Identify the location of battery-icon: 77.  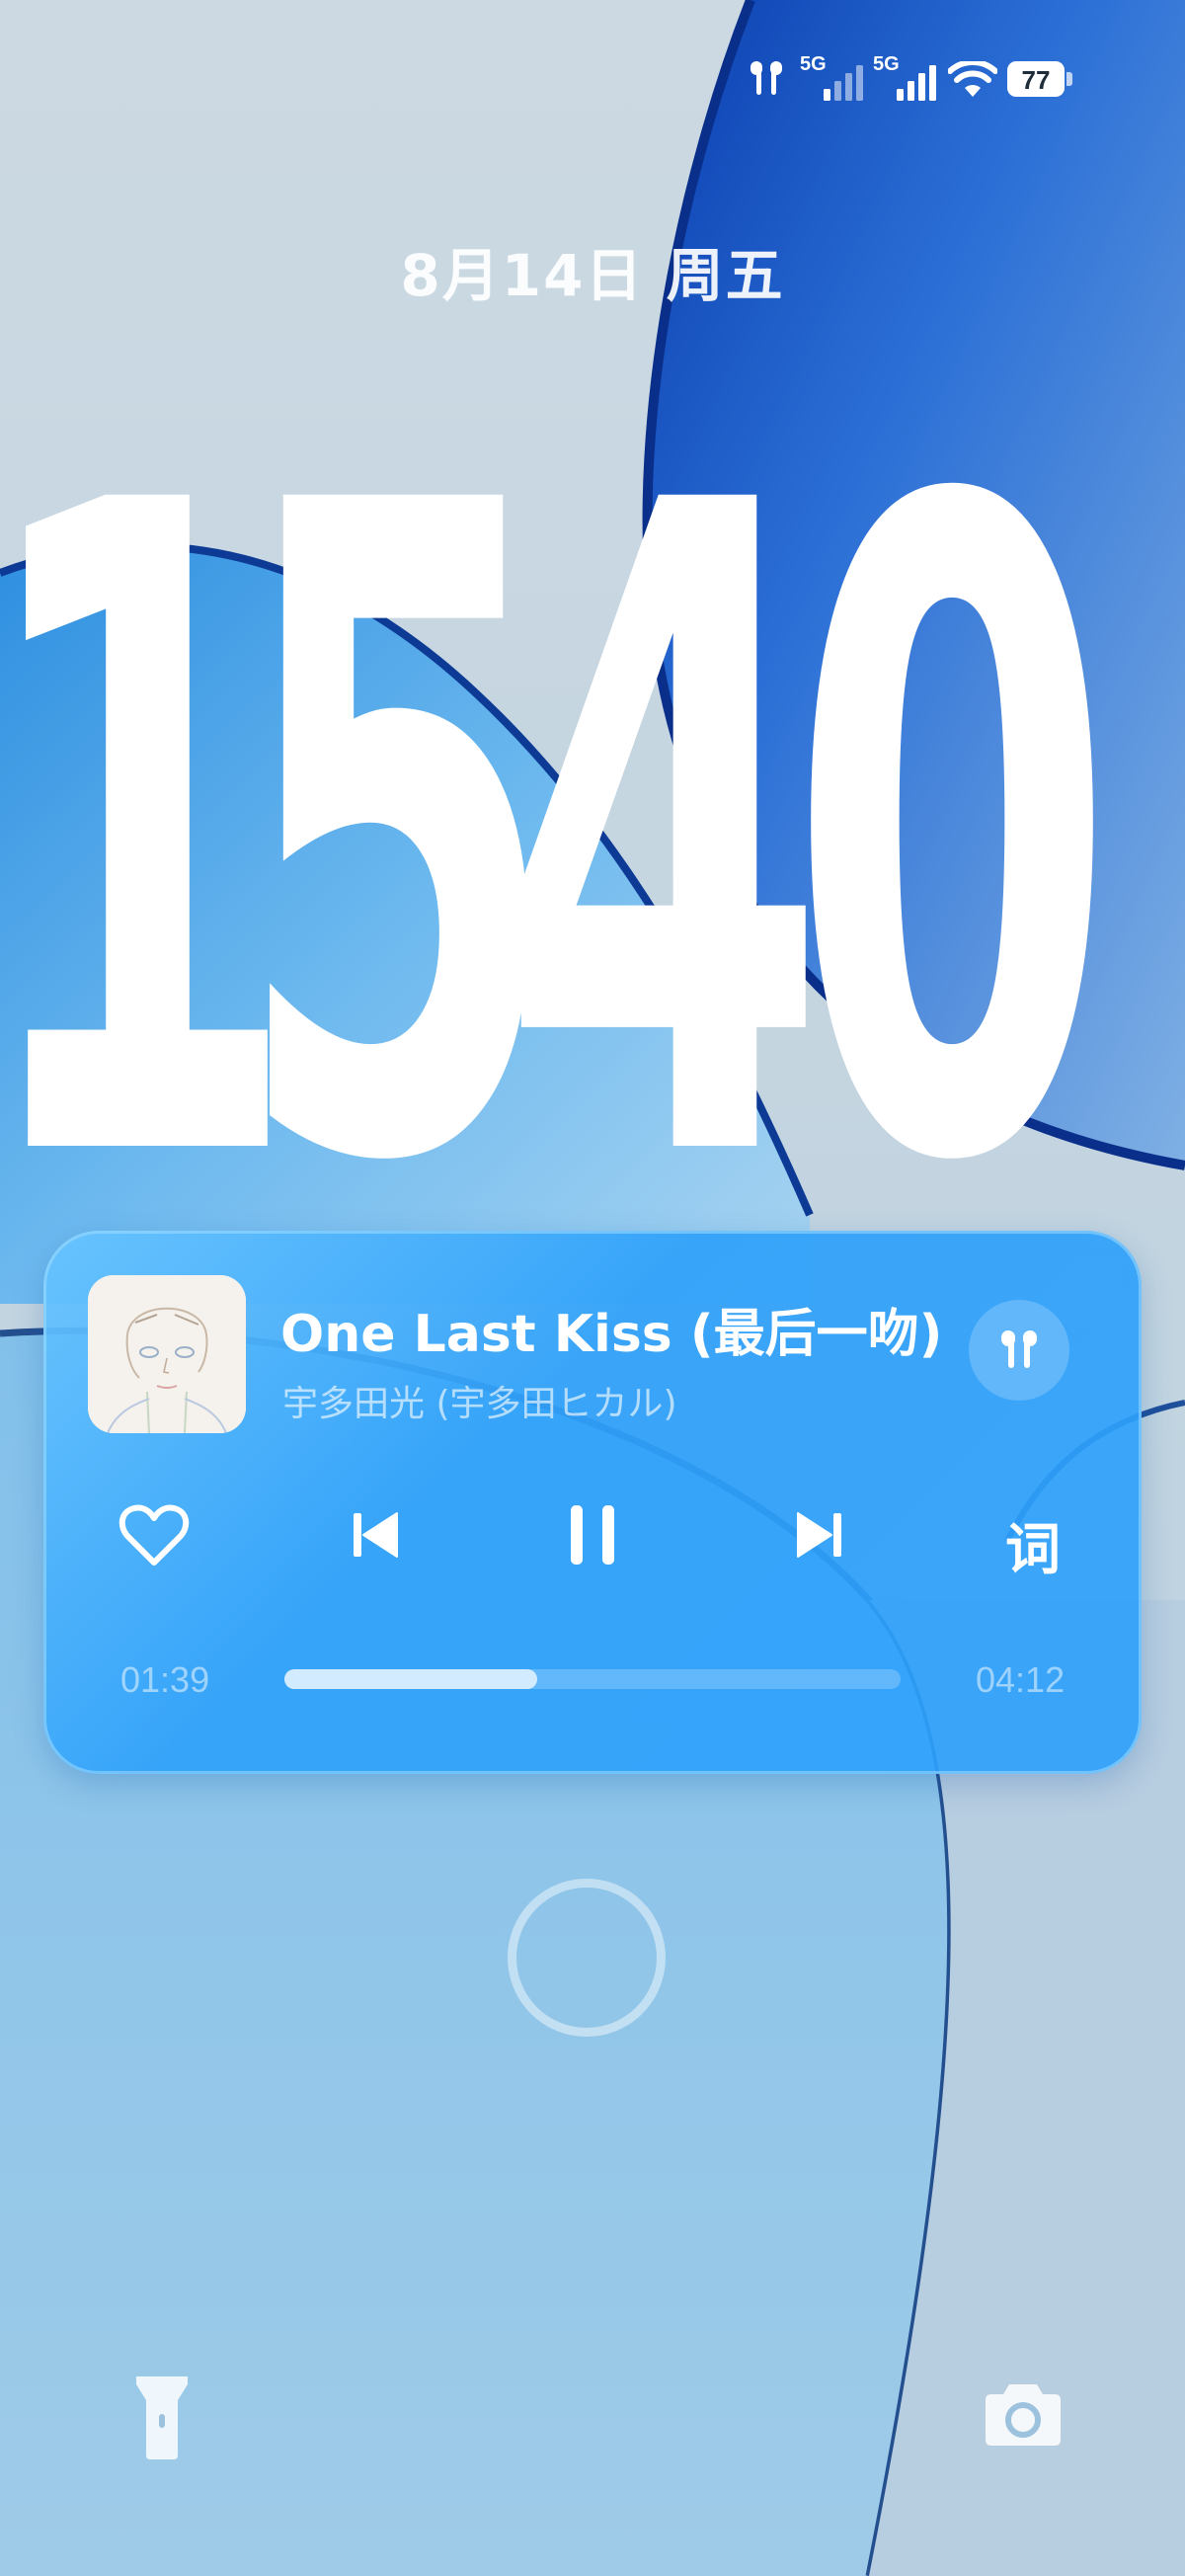
(1042, 80).